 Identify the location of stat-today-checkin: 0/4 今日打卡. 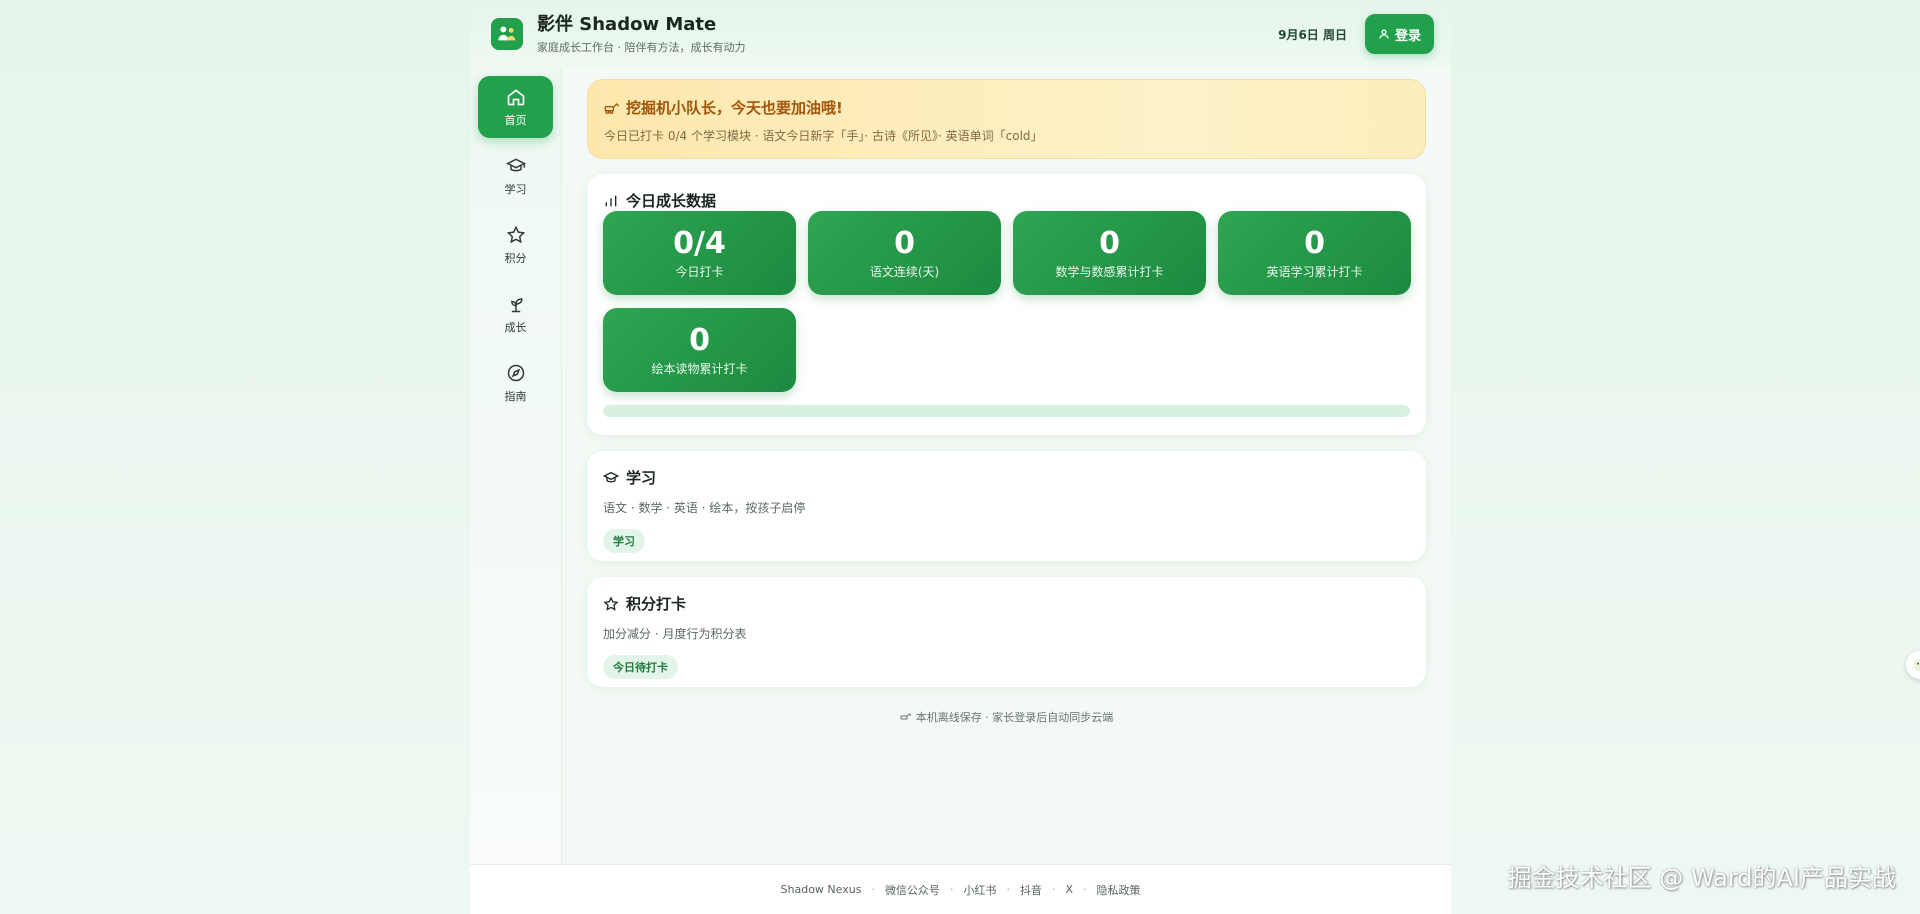
(699, 253).